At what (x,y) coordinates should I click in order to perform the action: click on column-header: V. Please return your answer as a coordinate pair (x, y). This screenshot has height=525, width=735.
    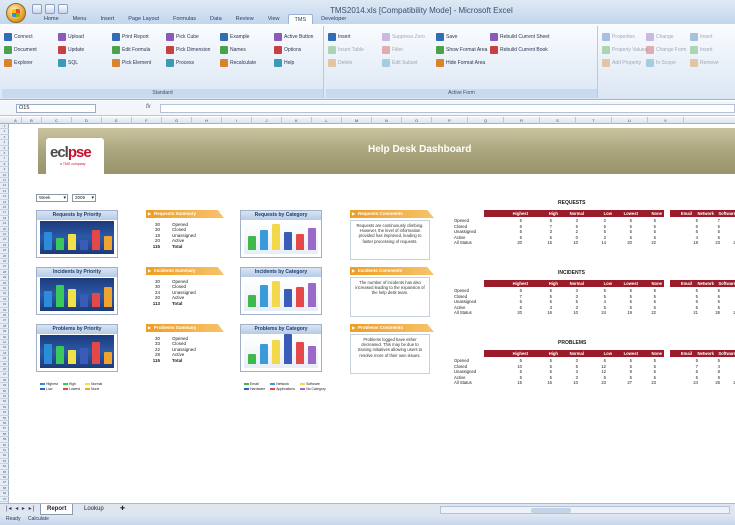
    Looking at the image, I should click on (666, 120).